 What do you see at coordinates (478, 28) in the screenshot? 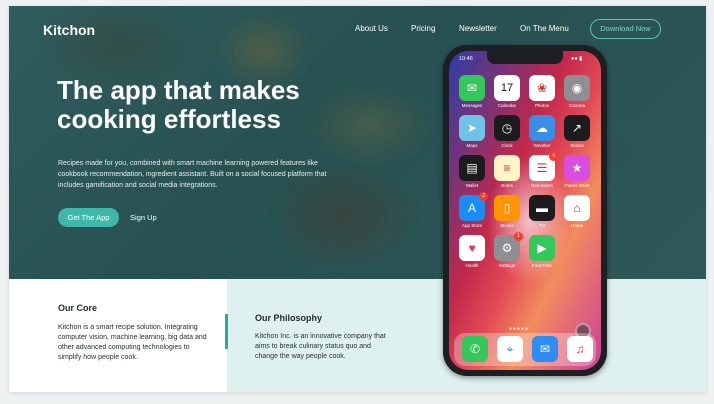
I see `nav-newsletter: Newsletter` at bounding box center [478, 28].